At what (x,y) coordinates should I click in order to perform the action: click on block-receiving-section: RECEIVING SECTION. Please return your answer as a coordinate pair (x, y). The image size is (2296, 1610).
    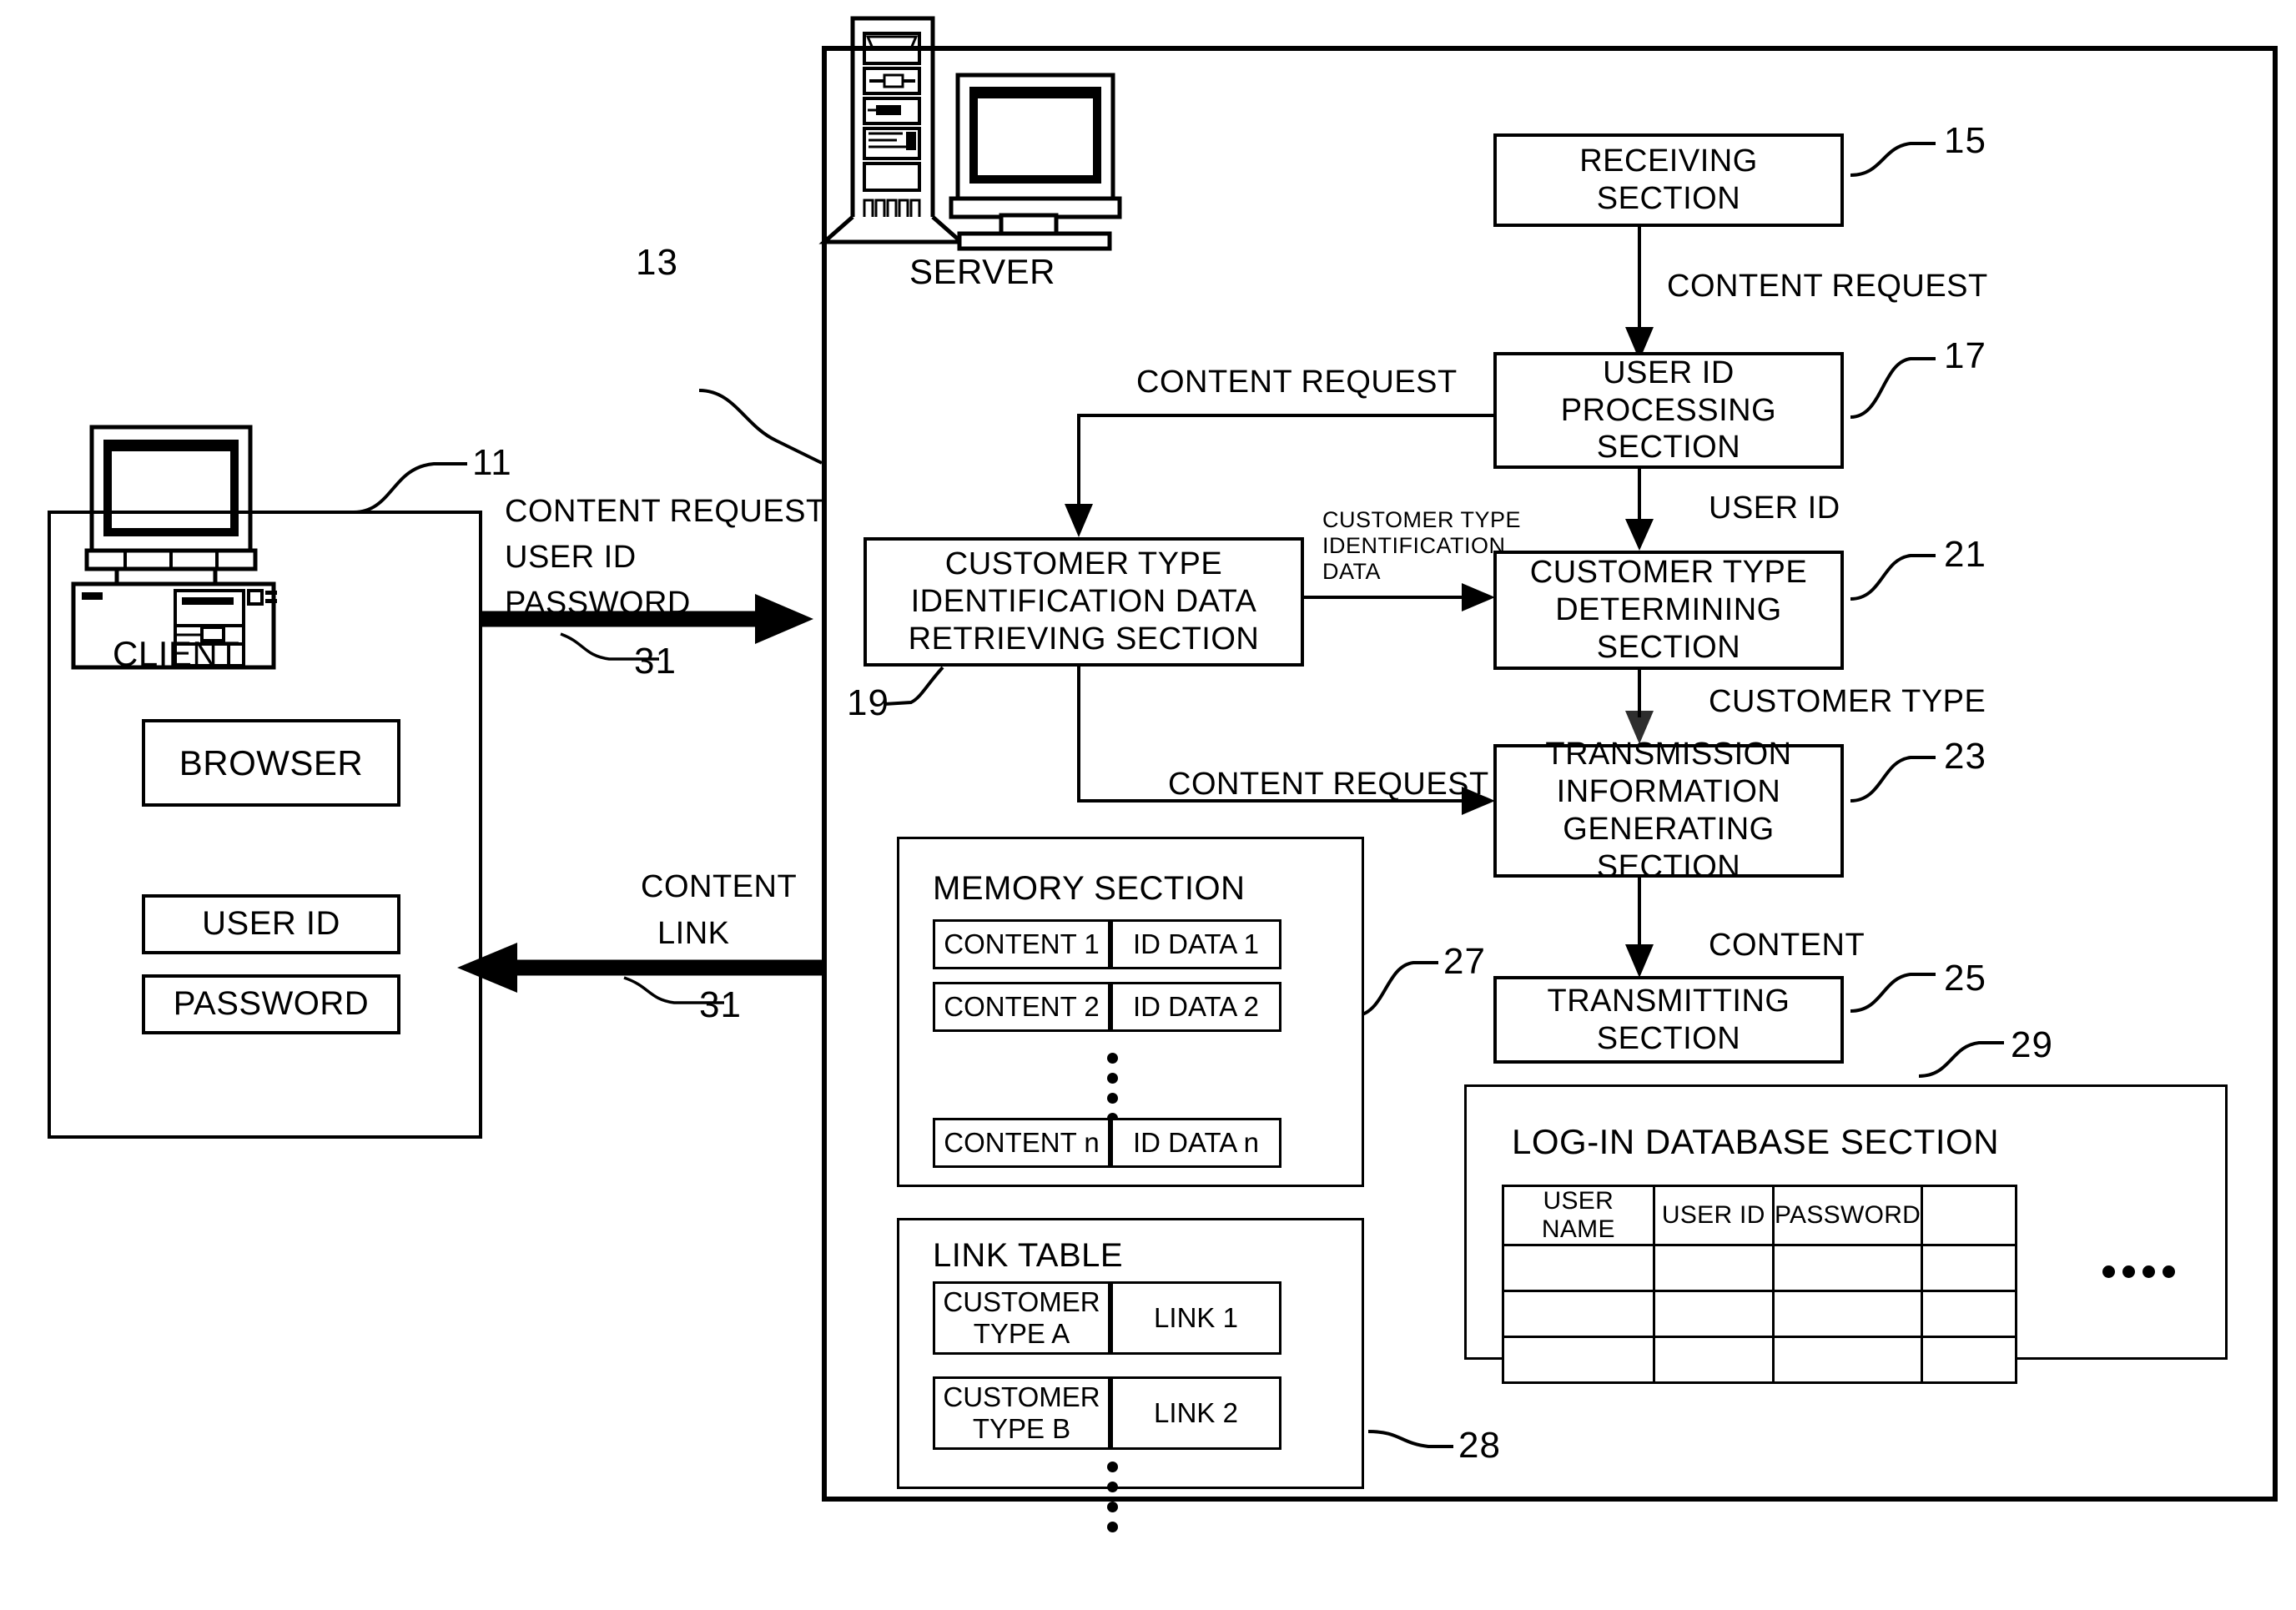
    Looking at the image, I should click on (1668, 180).